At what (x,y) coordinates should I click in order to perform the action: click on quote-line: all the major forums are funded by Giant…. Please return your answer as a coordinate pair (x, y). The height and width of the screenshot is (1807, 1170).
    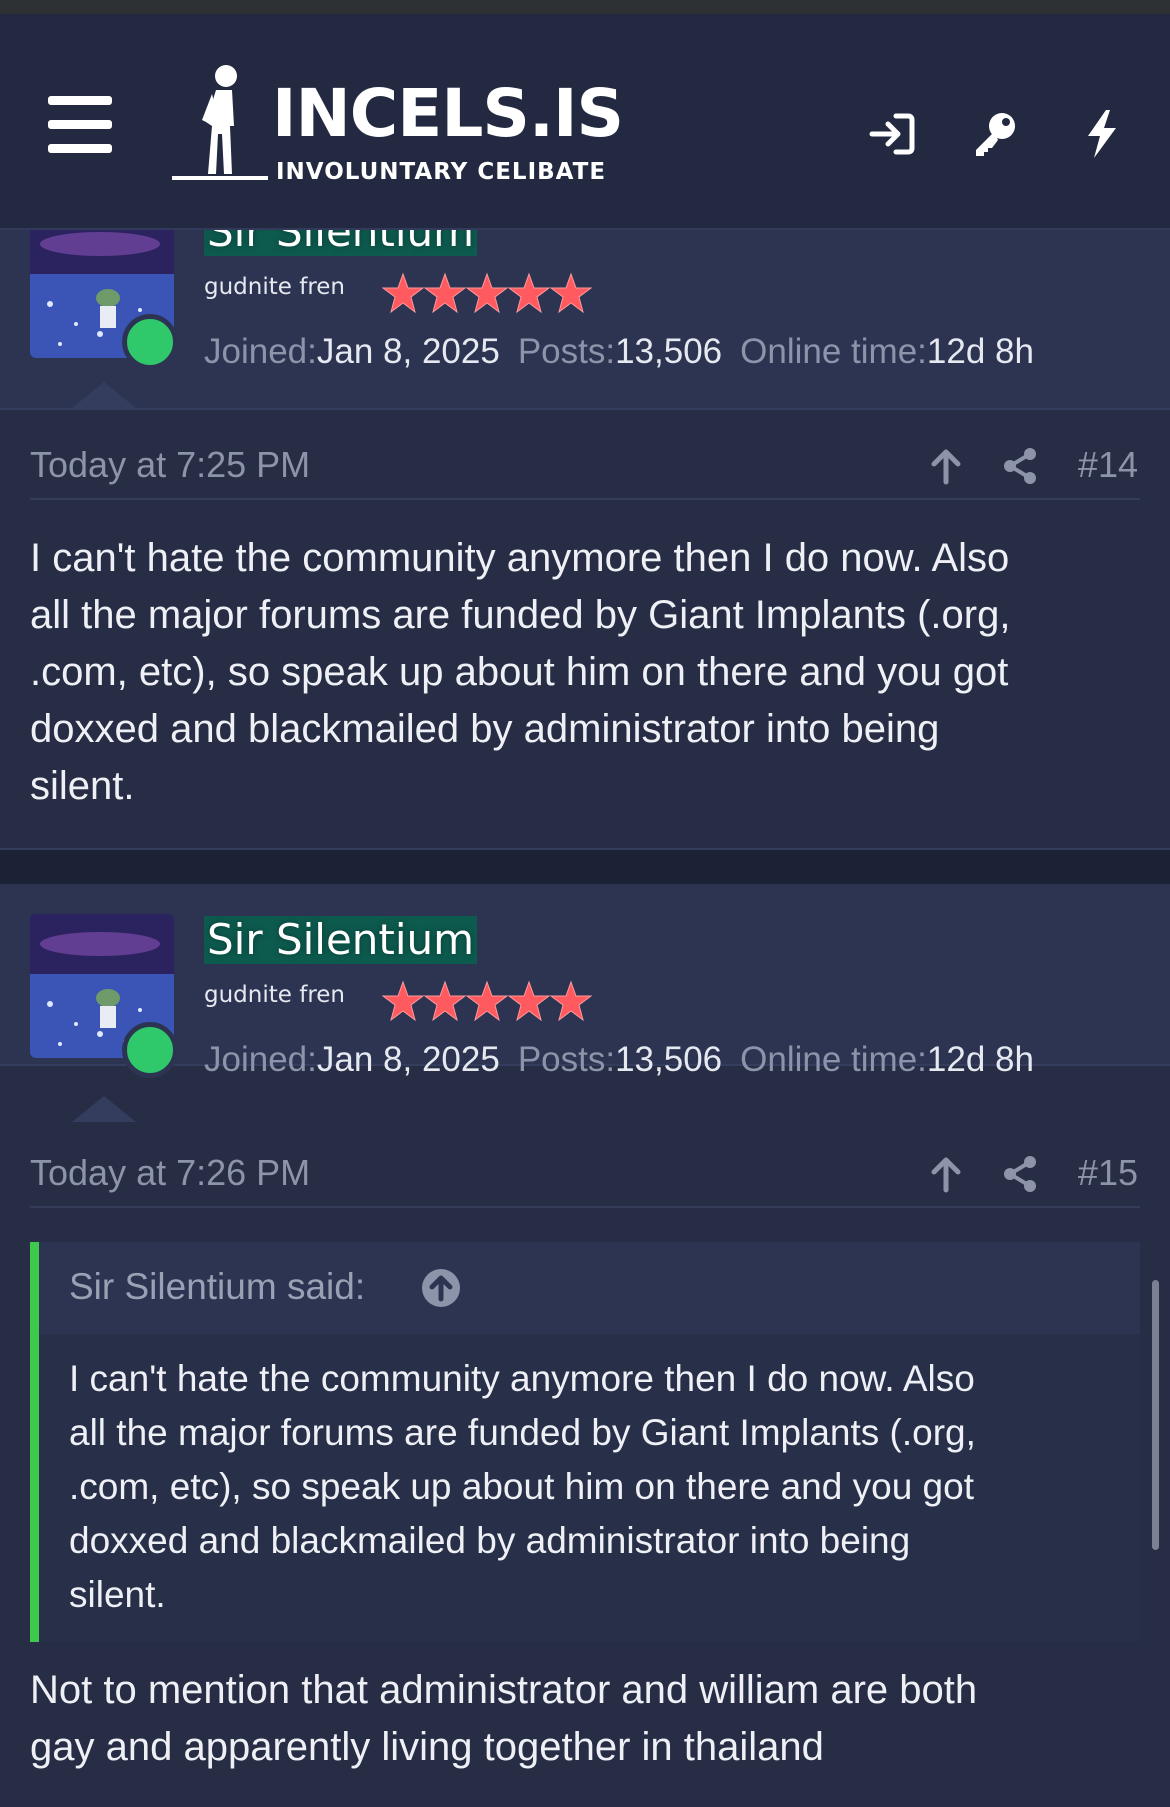
    Looking at the image, I should click on (522, 1432).